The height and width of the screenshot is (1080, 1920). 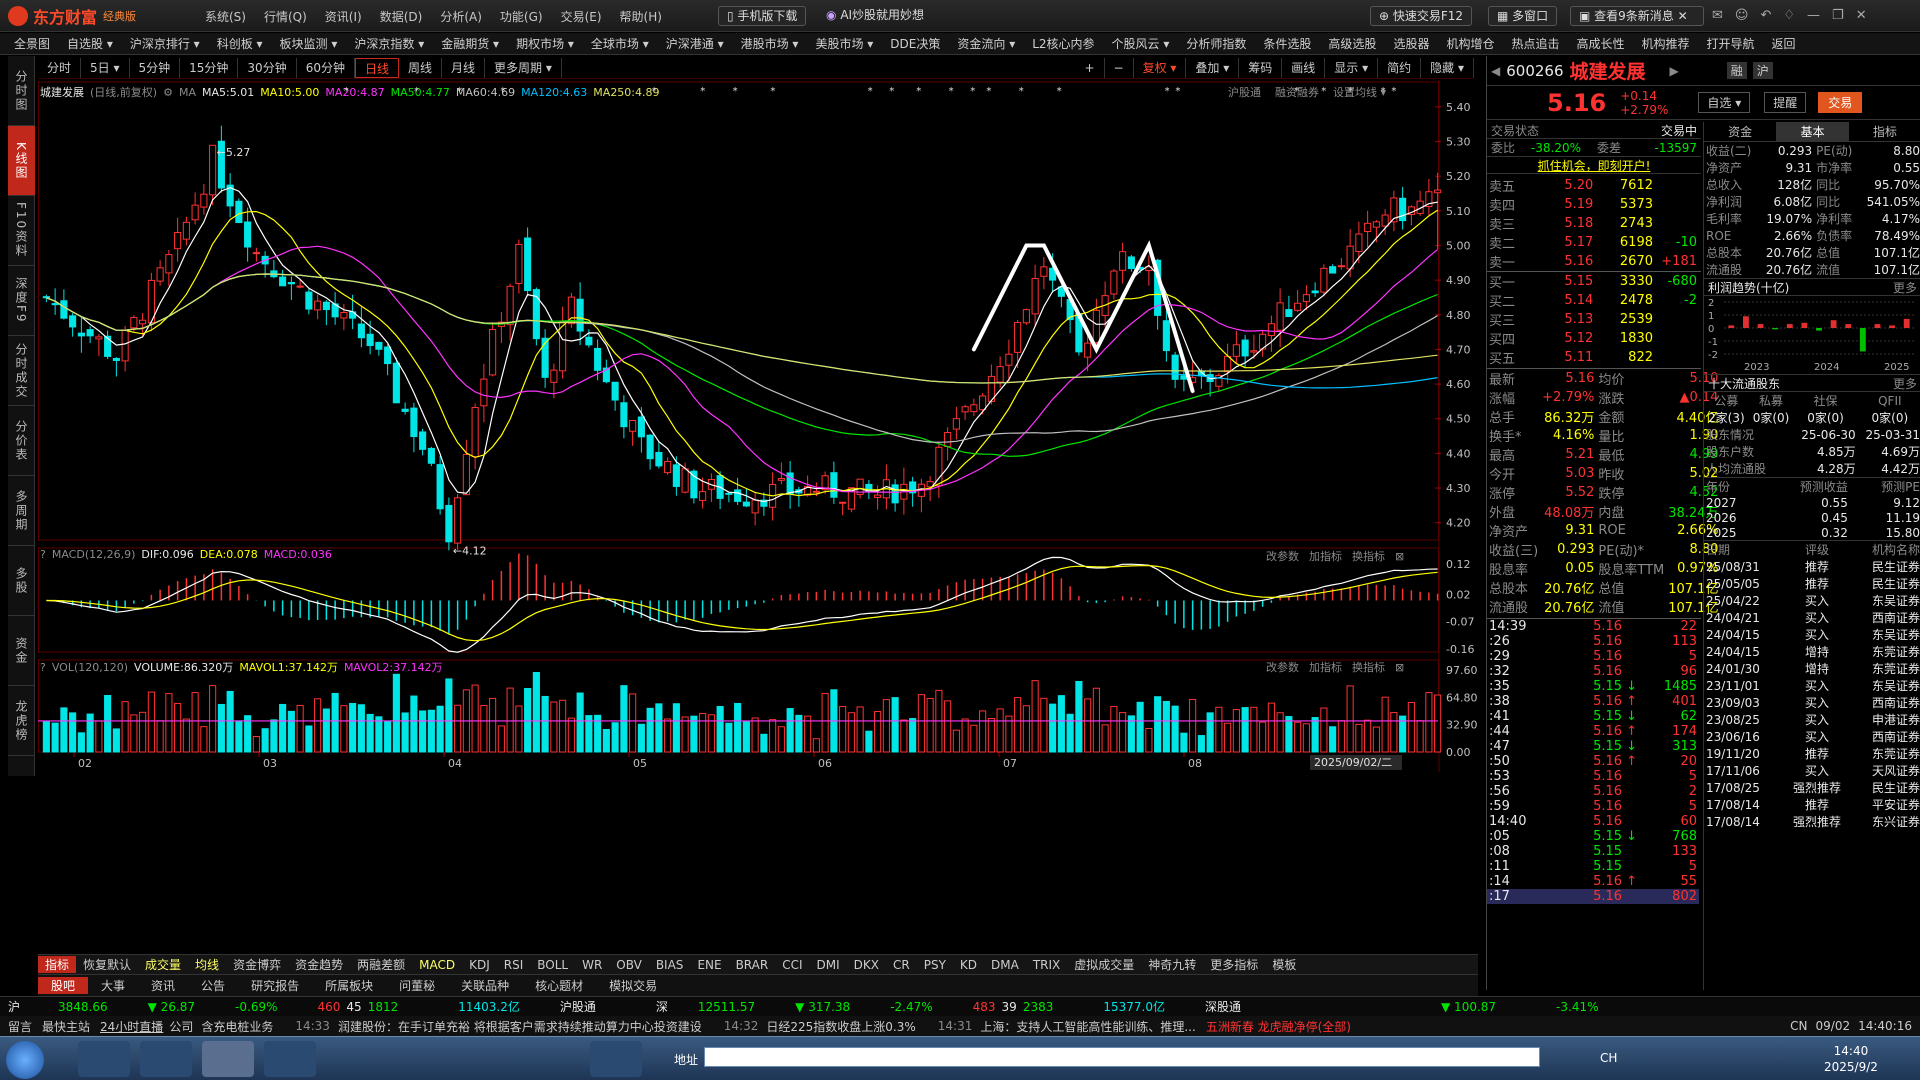 What do you see at coordinates (225, 16) in the screenshot?
I see `menu-item: 系统(S)` at bounding box center [225, 16].